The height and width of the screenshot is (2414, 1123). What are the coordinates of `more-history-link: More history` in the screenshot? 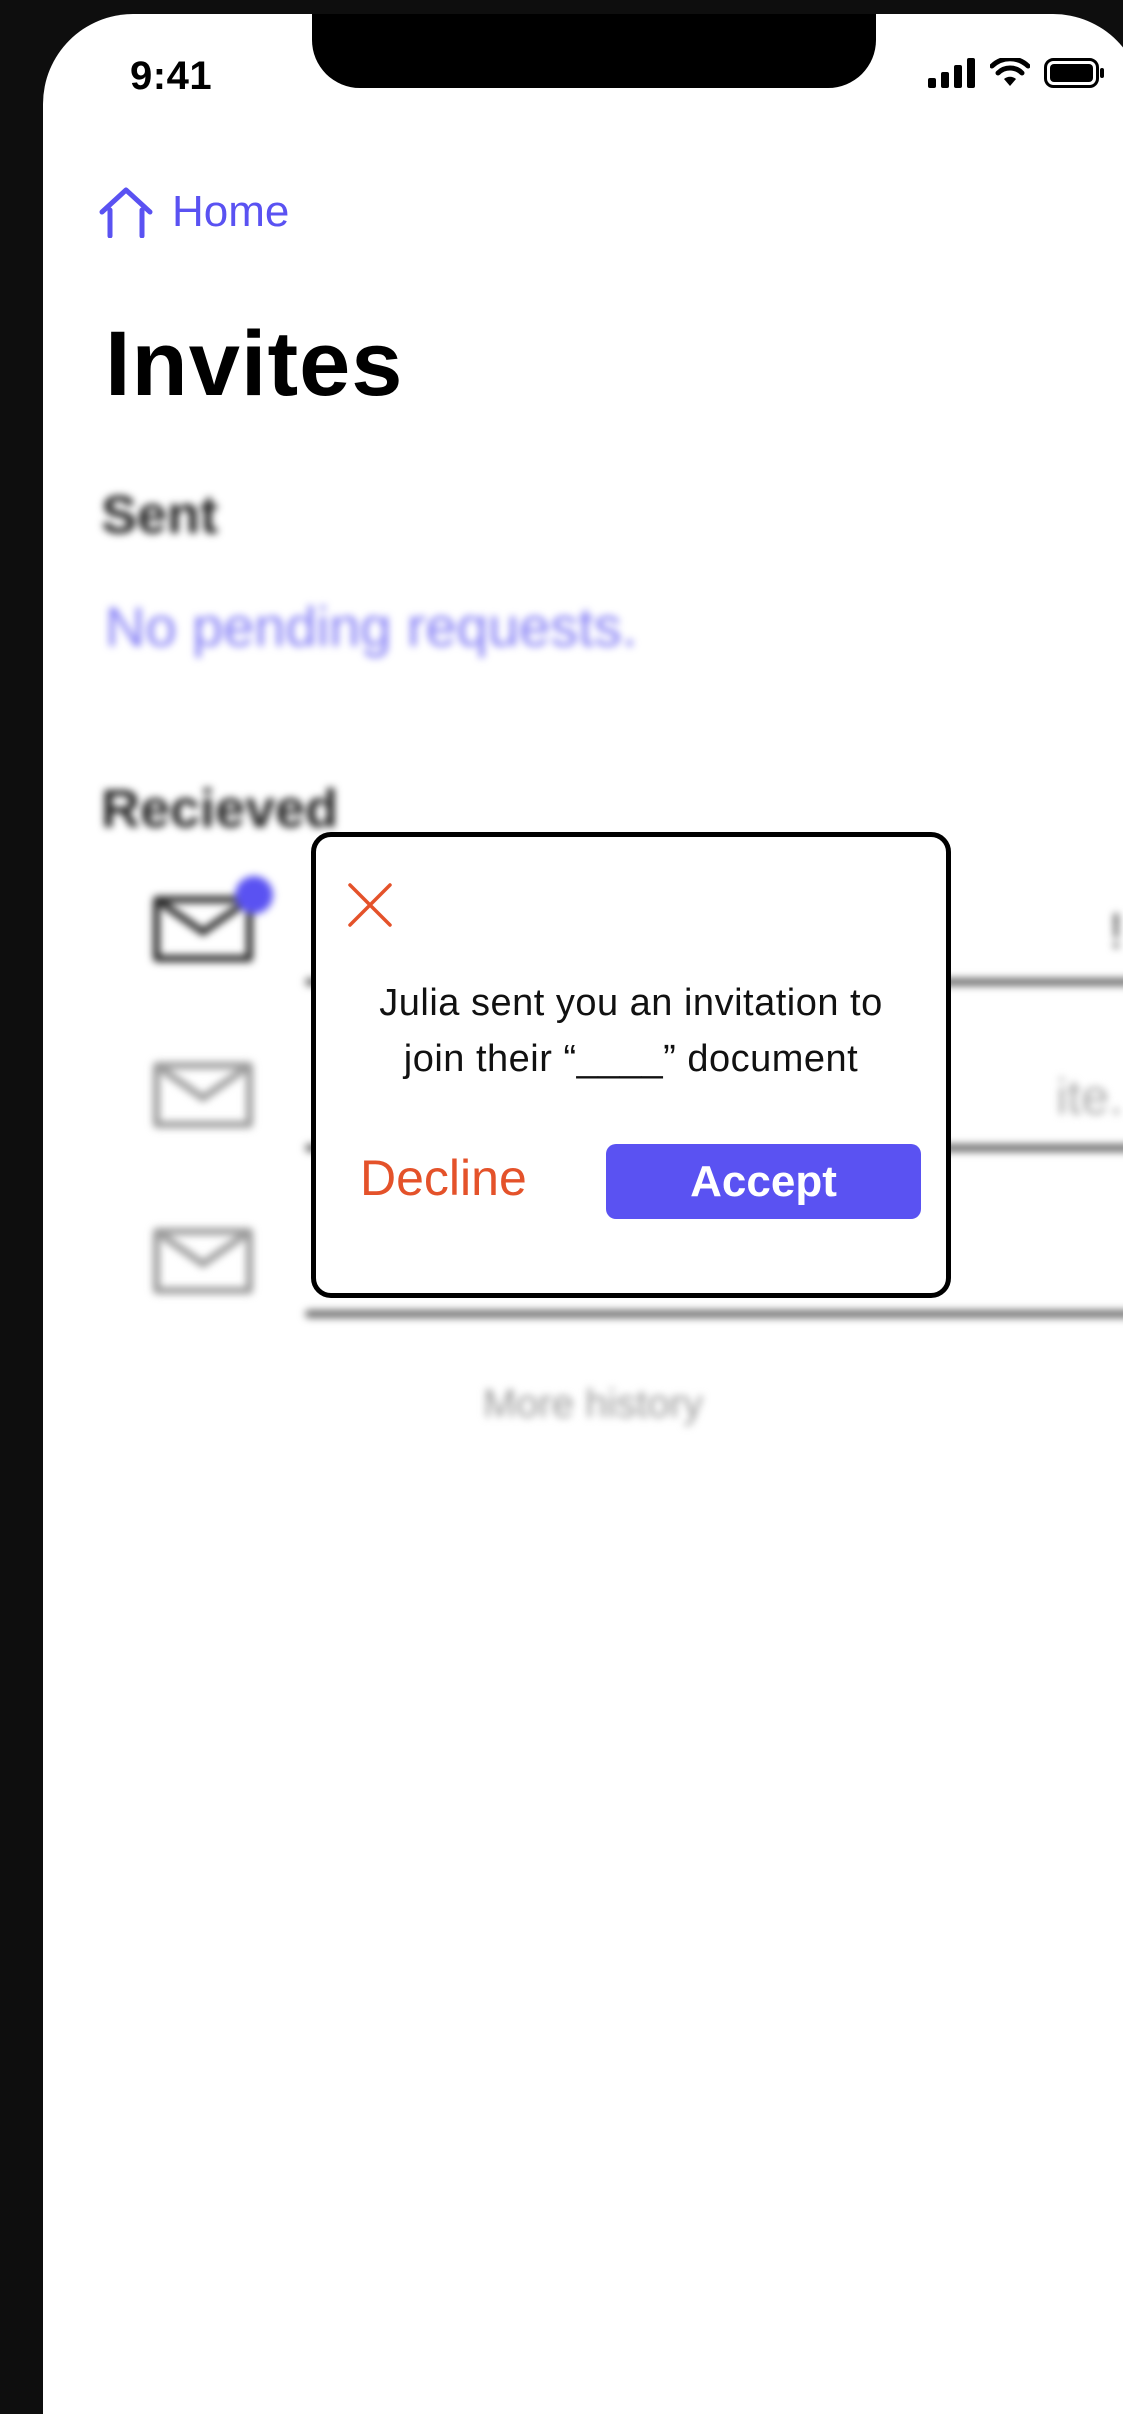 It's located at (583, 1404).